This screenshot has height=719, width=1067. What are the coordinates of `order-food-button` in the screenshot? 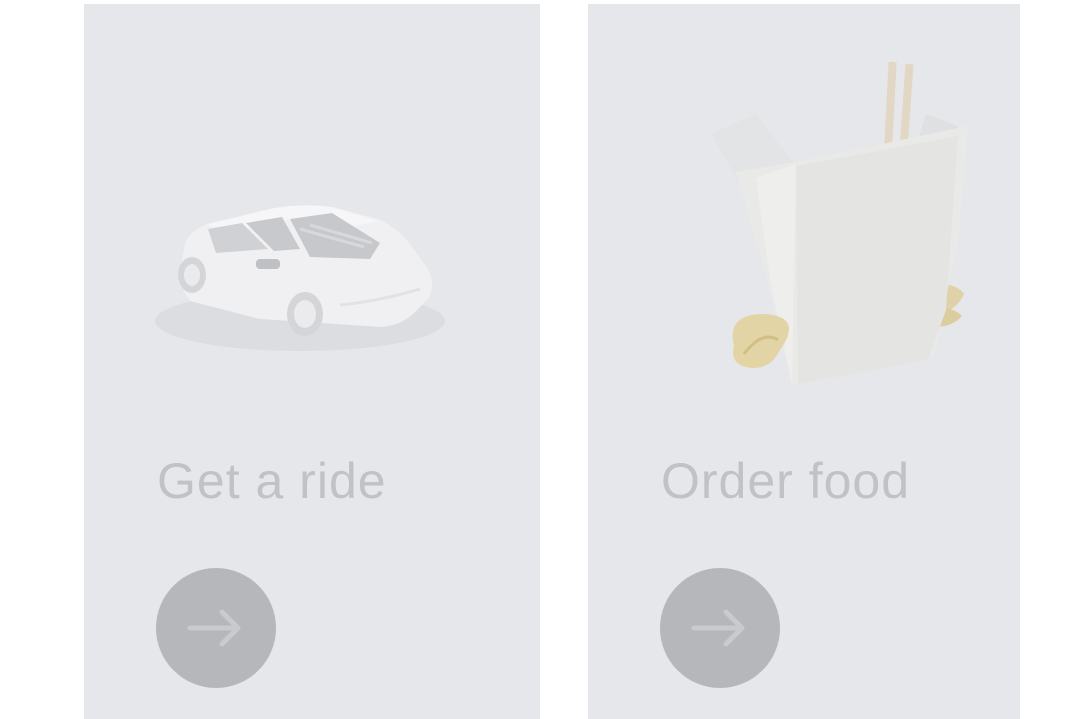 It's located at (720, 628).